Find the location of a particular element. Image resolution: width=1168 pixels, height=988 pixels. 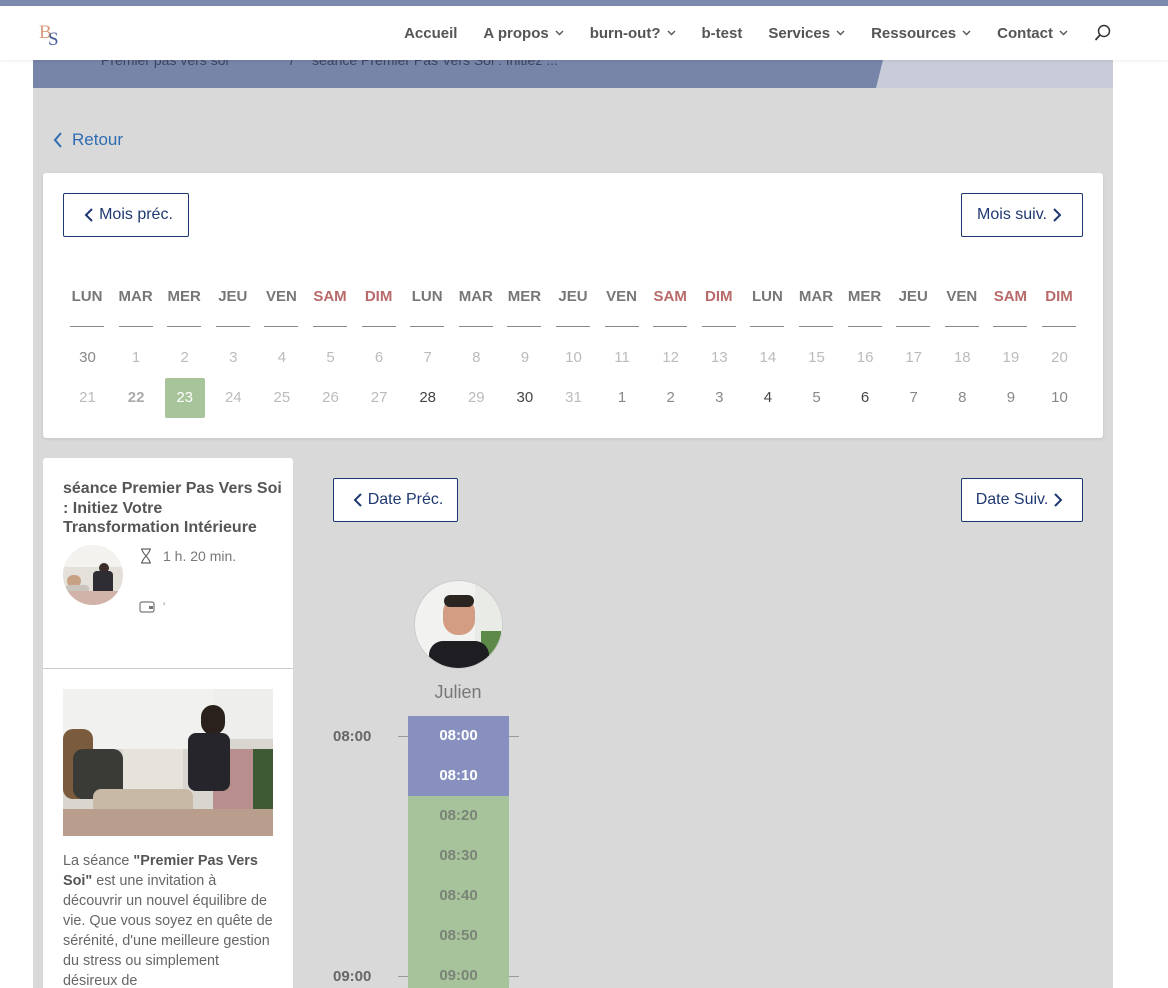

timeslot-booked: 08:00 is located at coordinates (458, 736).